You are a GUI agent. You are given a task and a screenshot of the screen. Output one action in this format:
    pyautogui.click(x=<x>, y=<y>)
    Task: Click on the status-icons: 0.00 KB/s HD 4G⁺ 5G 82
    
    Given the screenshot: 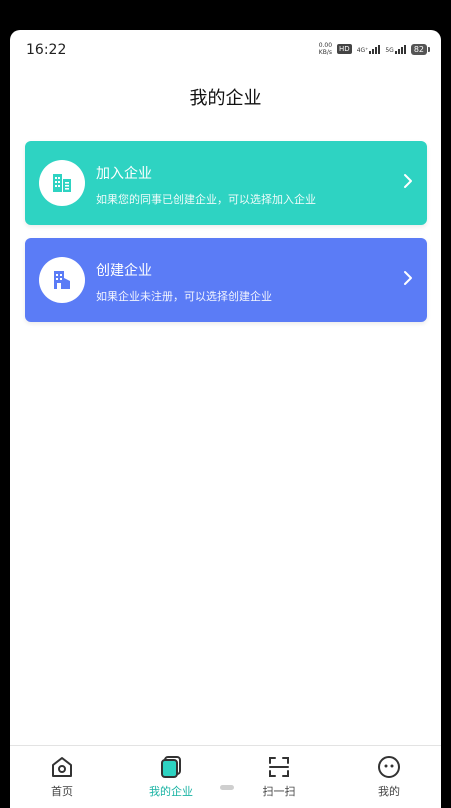 What is the action you would take?
    pyautogui.click(x=374, y=49)
    